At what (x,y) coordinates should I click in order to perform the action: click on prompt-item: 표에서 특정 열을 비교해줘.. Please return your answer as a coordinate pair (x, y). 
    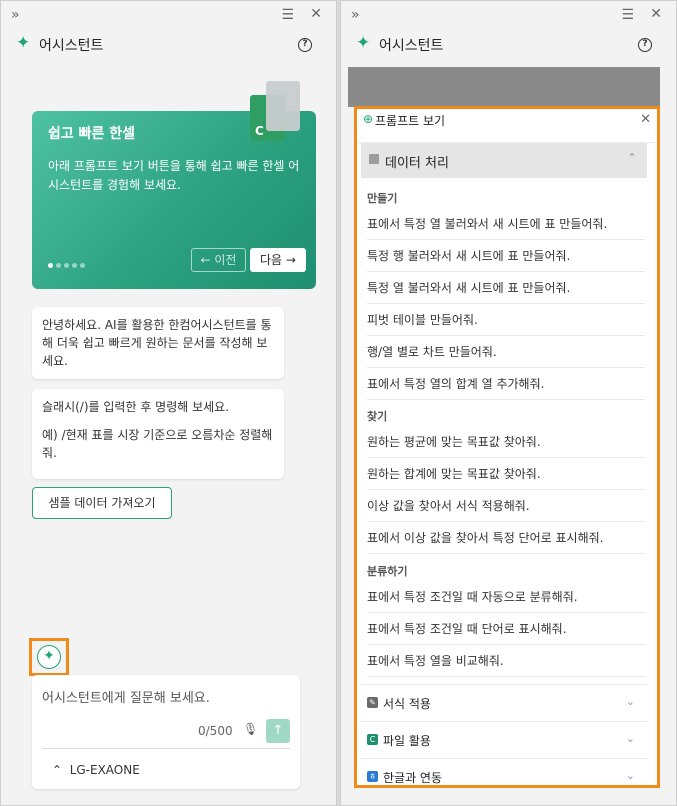
    Looking at the image, I should click on (506, 661).